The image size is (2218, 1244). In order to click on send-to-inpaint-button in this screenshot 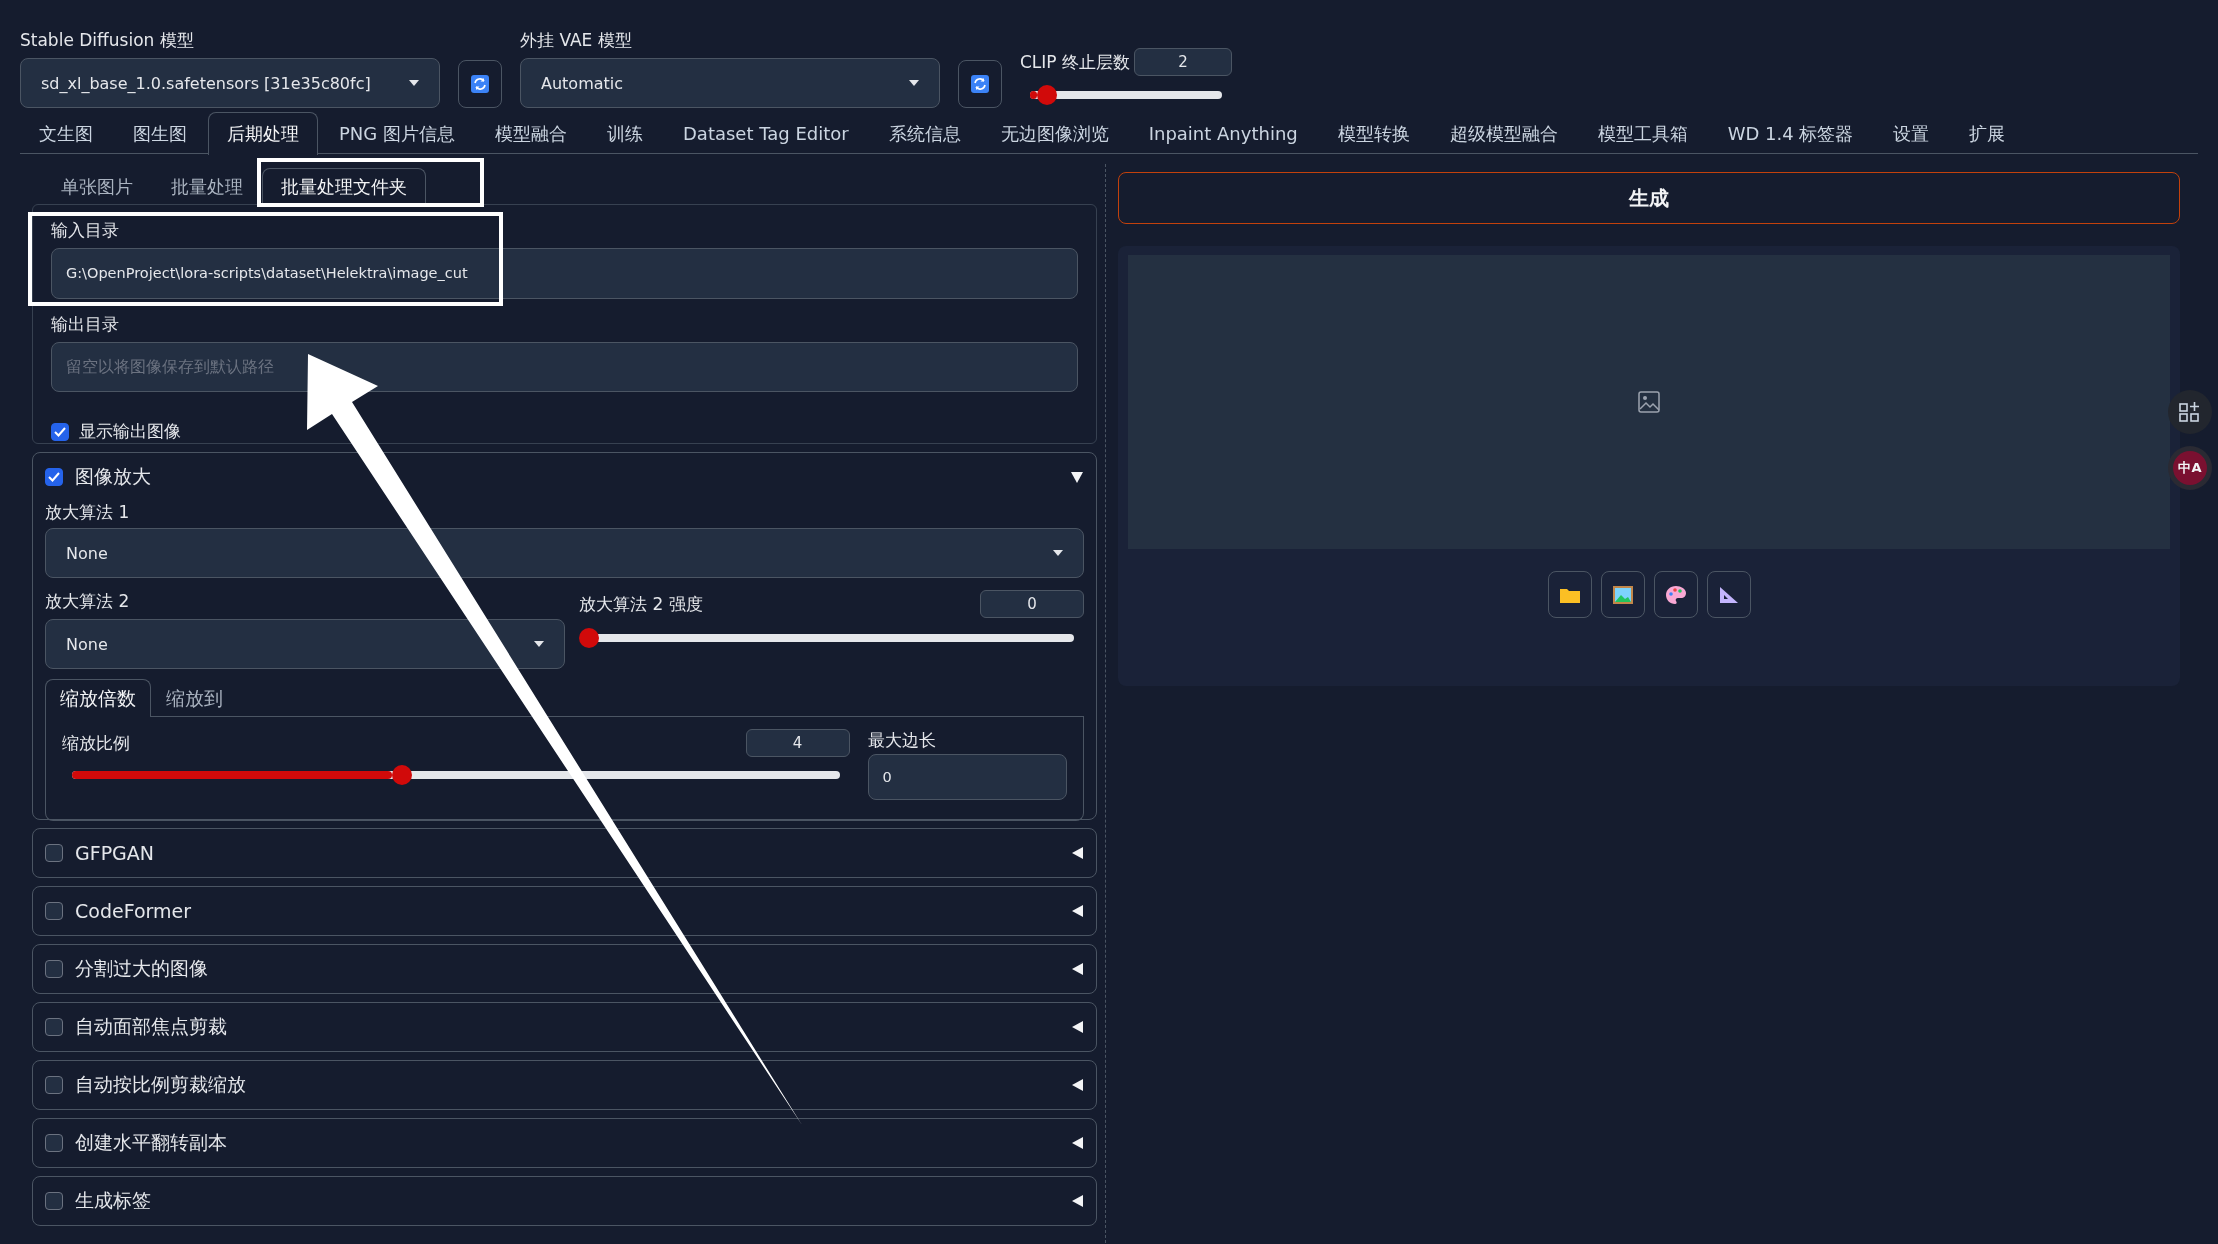, I will do `click(1728, 594)`.